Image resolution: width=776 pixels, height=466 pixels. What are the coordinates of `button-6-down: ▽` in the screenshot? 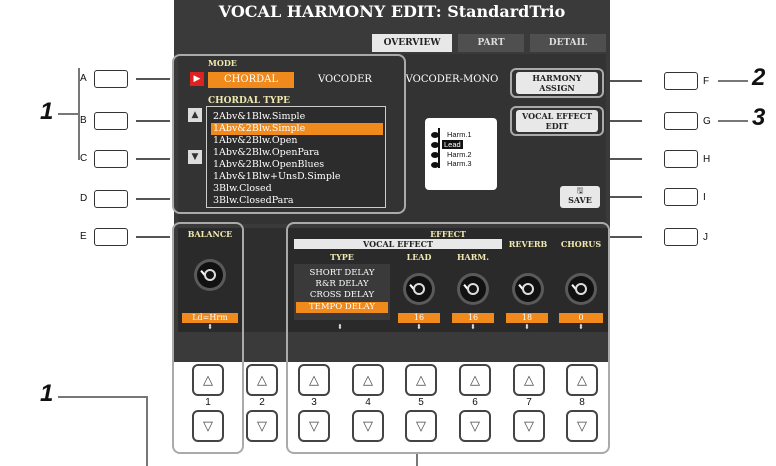 It's located at (475, 426).